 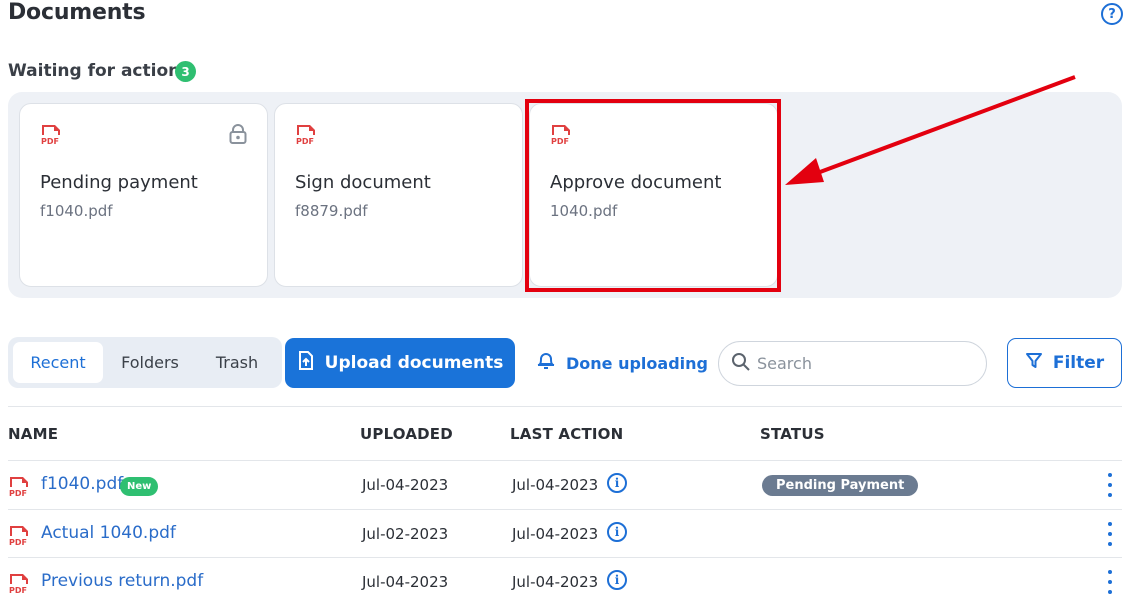 I want to click on waiting-section-title: Waiting for action, so click(x=94, y=71).